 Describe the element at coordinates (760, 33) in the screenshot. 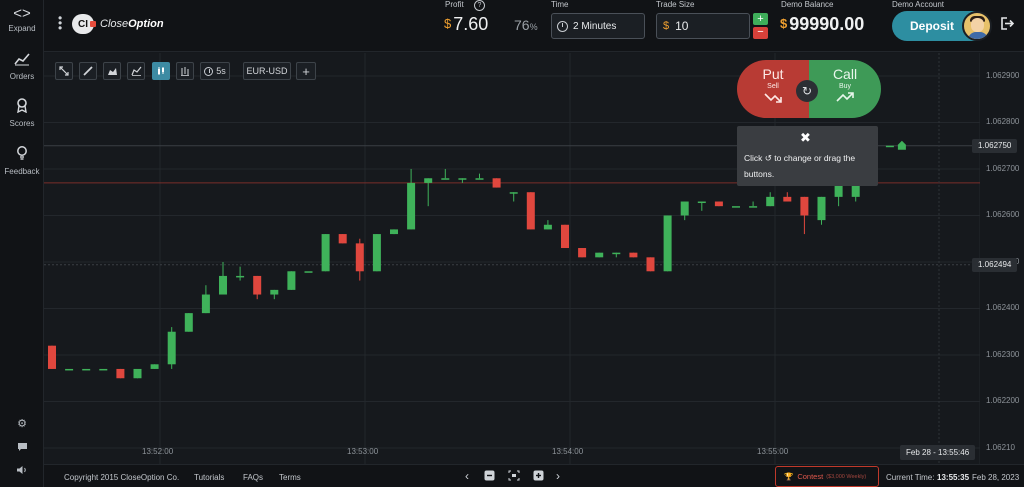

I see `decrease-amount-button: −` at that location.